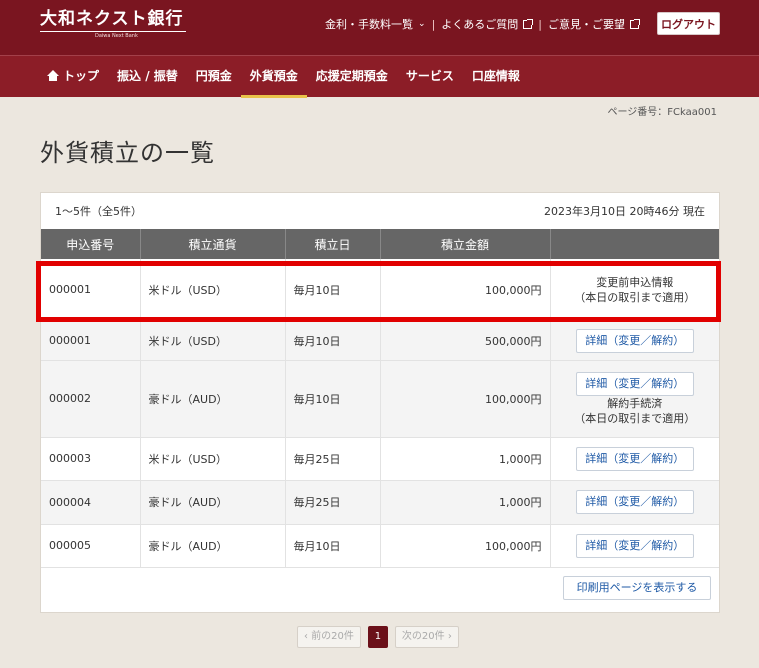 The image size is (759, 668). What do you see at coordinates (91, 399) in the screenshot?
I see `application-number: 000002` at bounding box center [91, 399].